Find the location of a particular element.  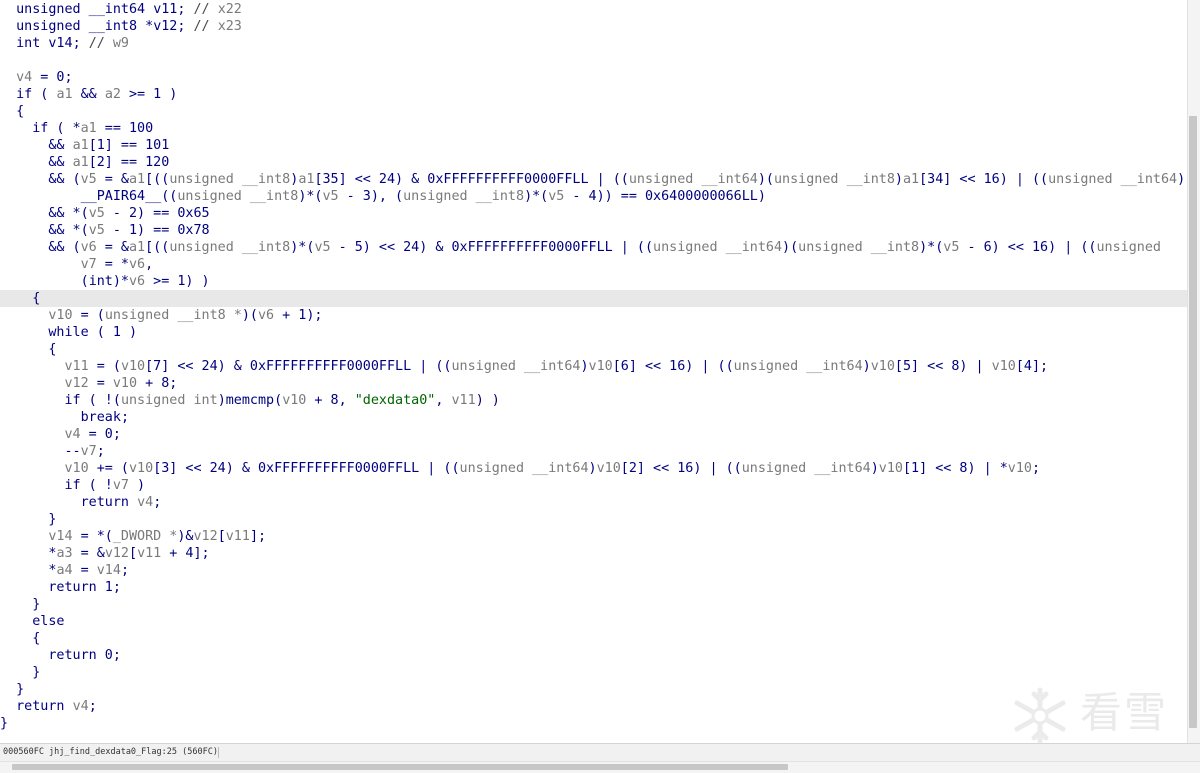

code-token: v7 is located at coordinates (88, 451).